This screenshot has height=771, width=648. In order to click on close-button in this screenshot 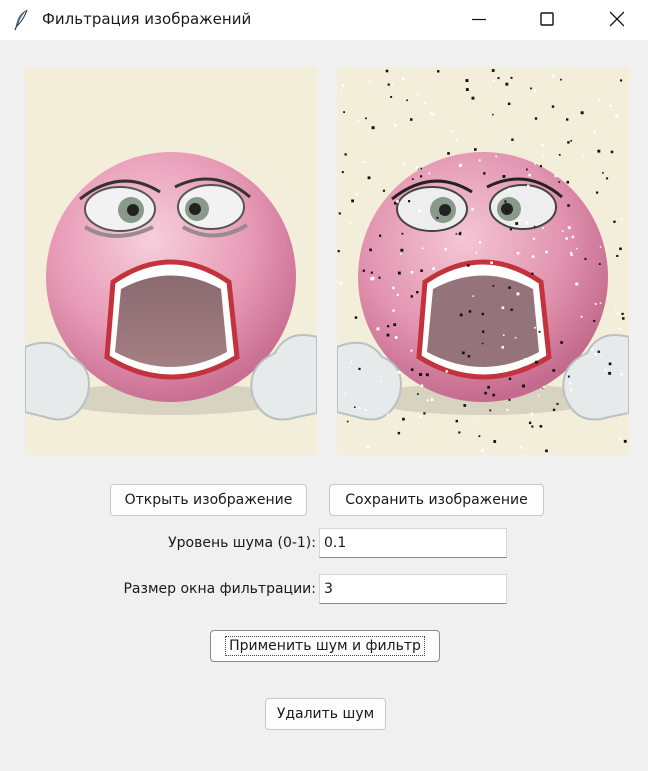, I will do `click(617, 20)`.